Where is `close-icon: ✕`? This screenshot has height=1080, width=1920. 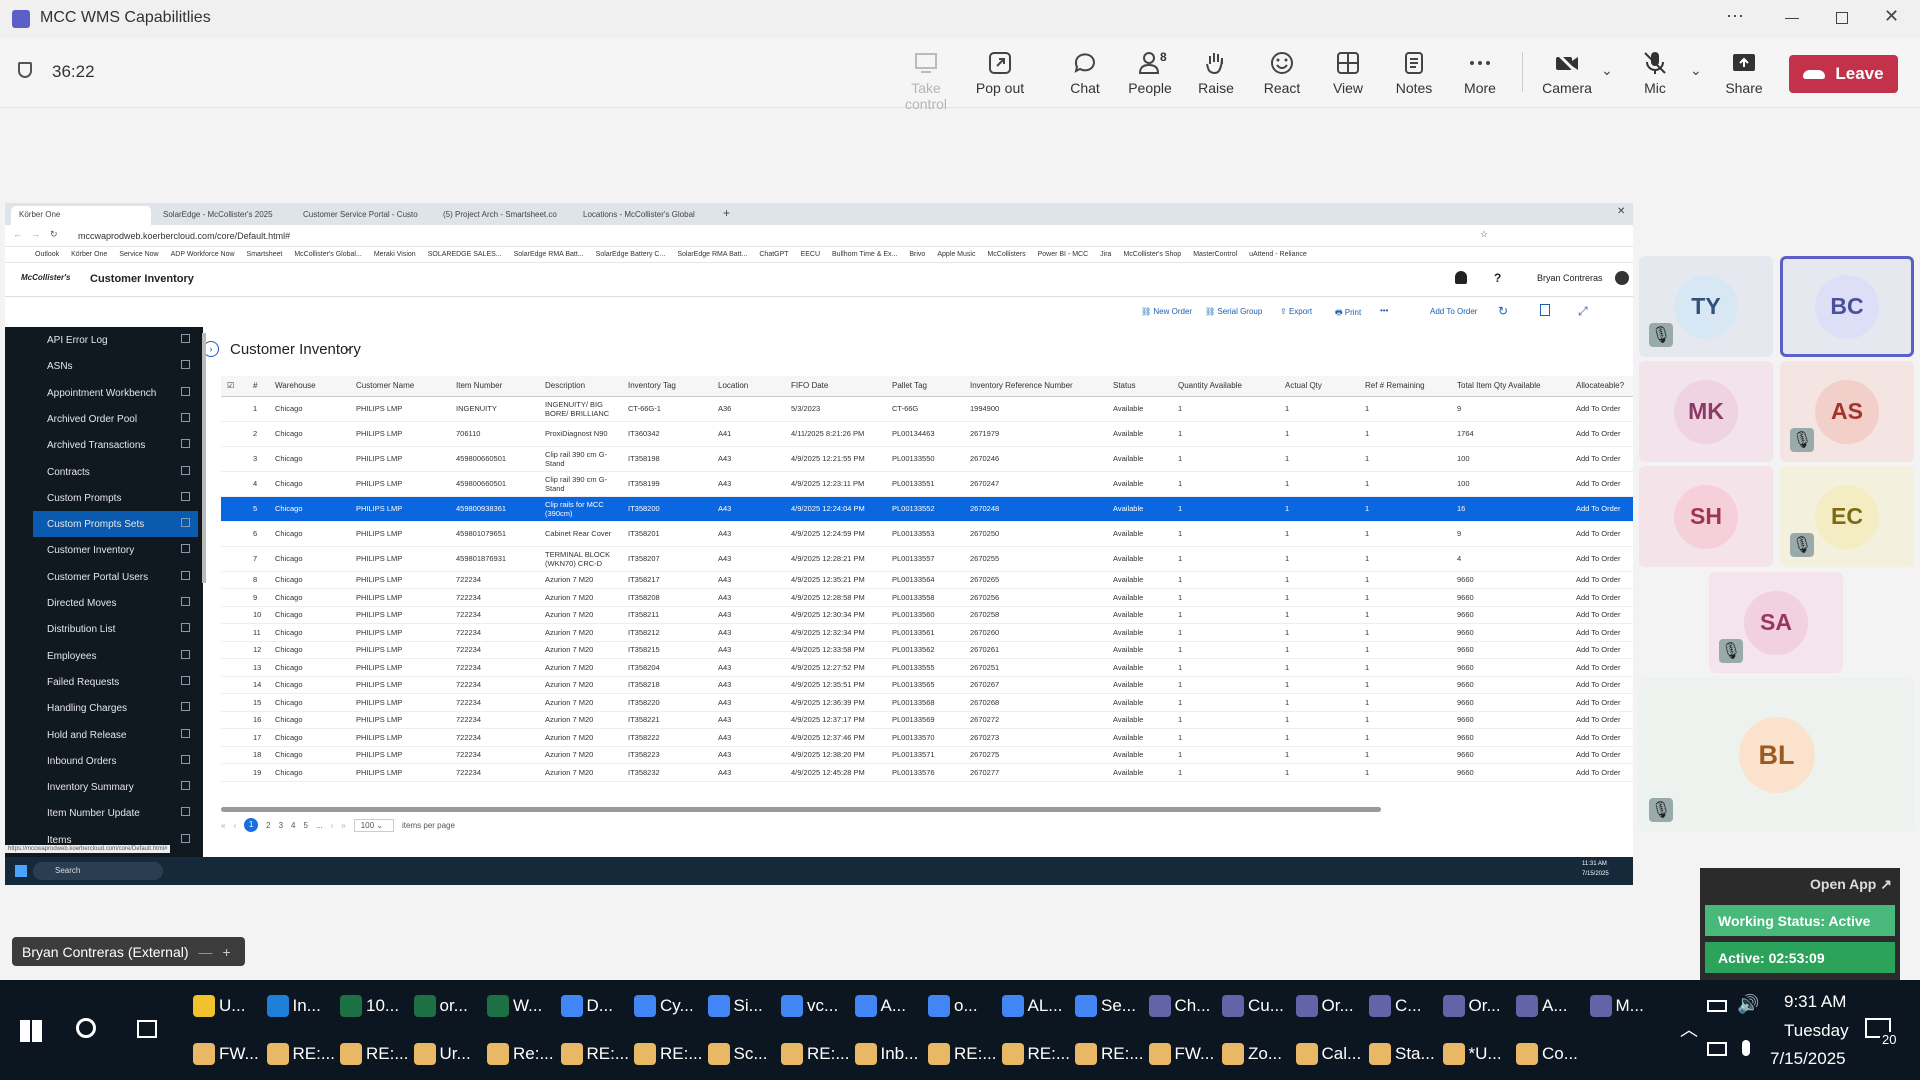 close-icon: ✕ is located at coordinates (1891, 16).